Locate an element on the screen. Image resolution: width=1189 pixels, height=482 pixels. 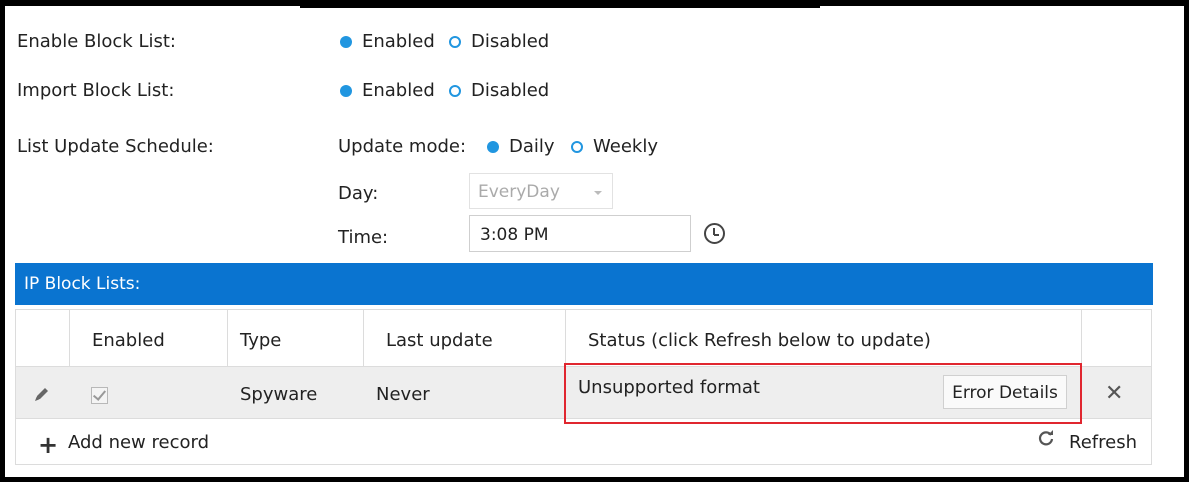
time-label: Time: is located at coordinates (363, 237).